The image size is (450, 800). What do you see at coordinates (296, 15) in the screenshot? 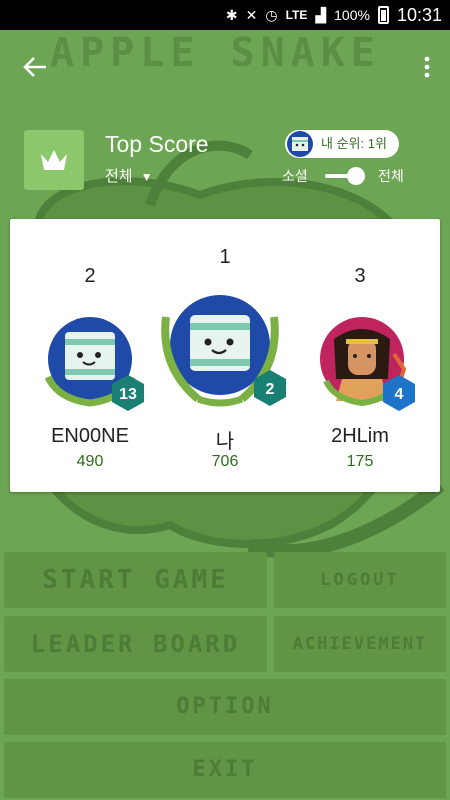
I see `network-label: LTE` at bounding box center [296, 15].